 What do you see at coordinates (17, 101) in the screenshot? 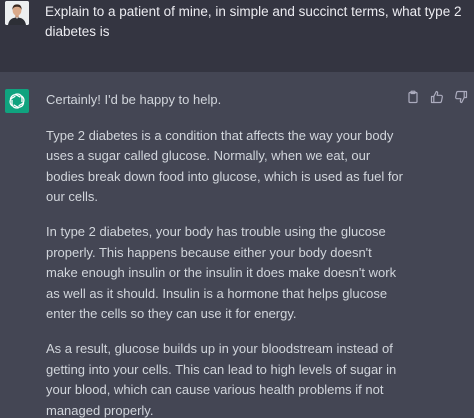
I see `openai-logo-icon` at bounding box center [17, 101].